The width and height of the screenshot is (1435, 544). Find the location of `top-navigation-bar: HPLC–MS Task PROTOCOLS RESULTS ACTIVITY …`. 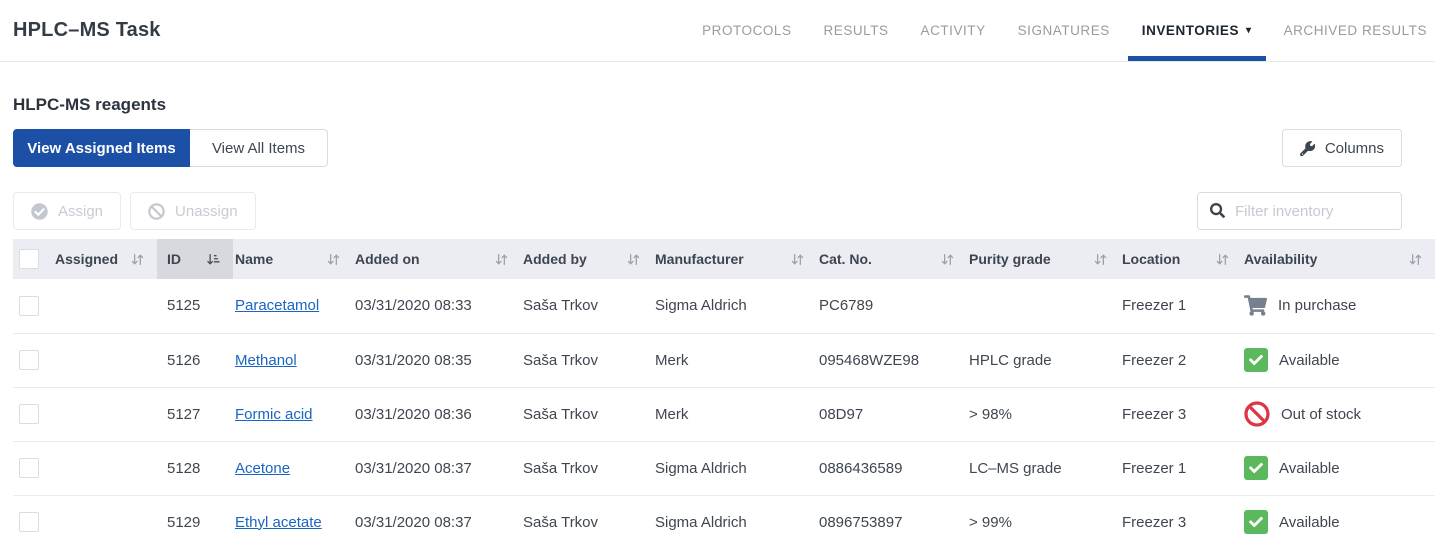

top-navigation-bar: HPLC–MS Task PROTOCOLS RESULTS ACTIVITY … is located at coordinates (717, 31).